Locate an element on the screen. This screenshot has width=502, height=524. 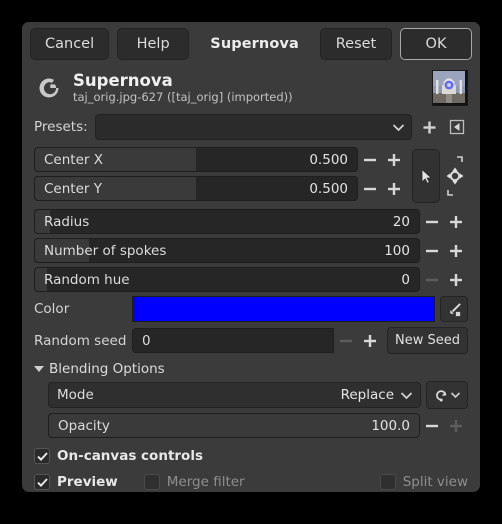
random-seed-input: 0 is located at coordinates (233, 340).